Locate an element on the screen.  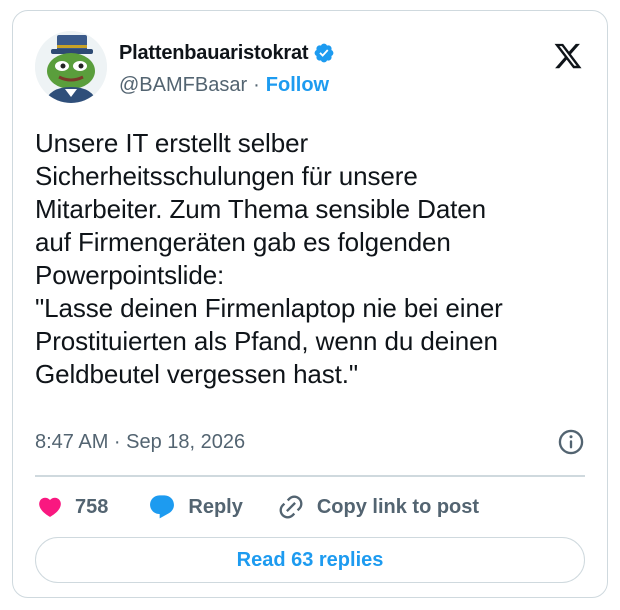
author-display-name: Plattenbauaristokrat is located at coordinates (214, 53).